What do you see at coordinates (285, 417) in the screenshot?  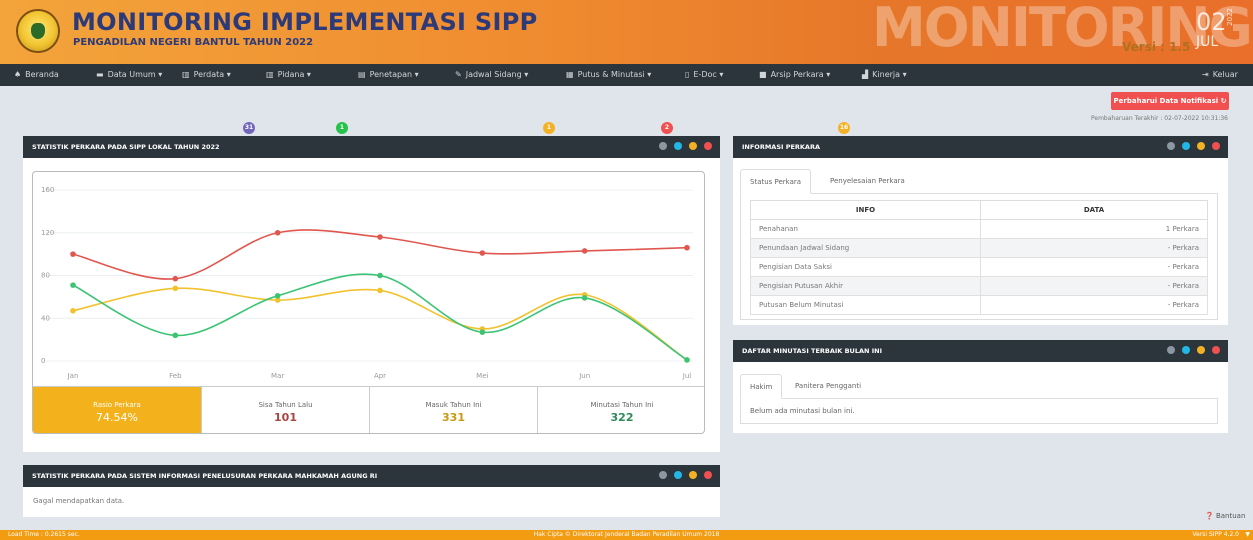 I see `stat-value: 101` at bounding box center [285, 417].